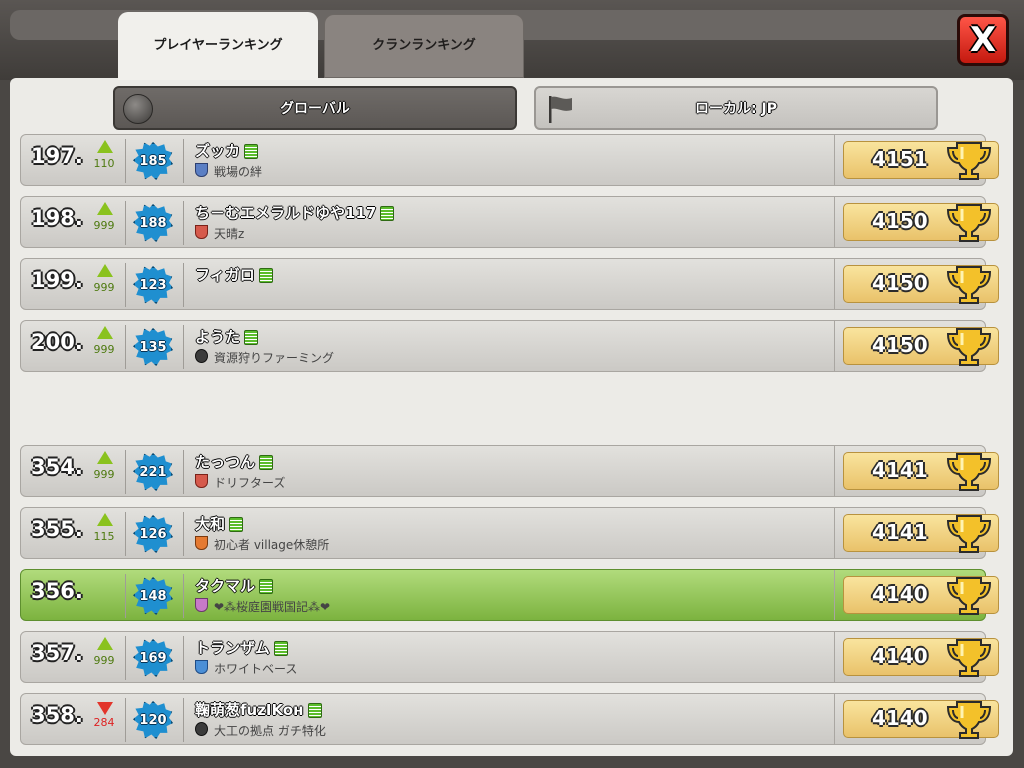 This screenshot has height=768, width=1024. I want to click on ranking-row: 354. 999 221 たっつん ドリフターズ 4141, so click(509, 471).